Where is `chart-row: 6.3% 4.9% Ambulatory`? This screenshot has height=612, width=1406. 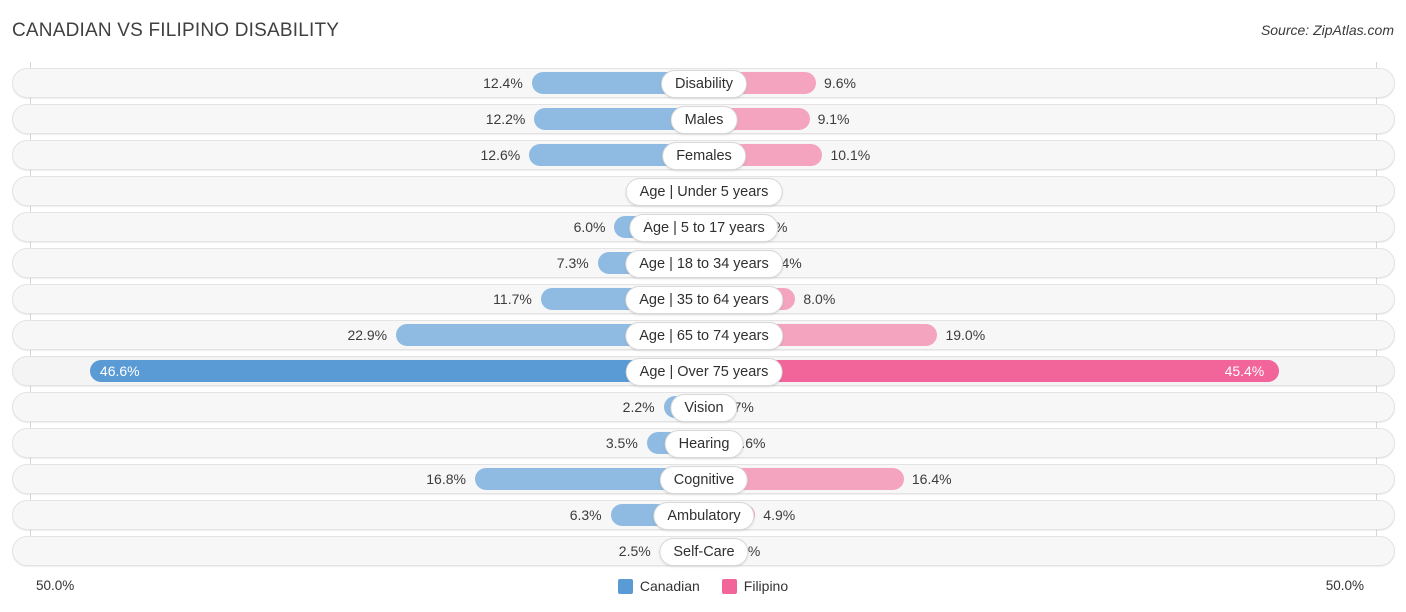
chart-row: 6.3% 4.9% Ambulatory is located at coordinates (703, 515).